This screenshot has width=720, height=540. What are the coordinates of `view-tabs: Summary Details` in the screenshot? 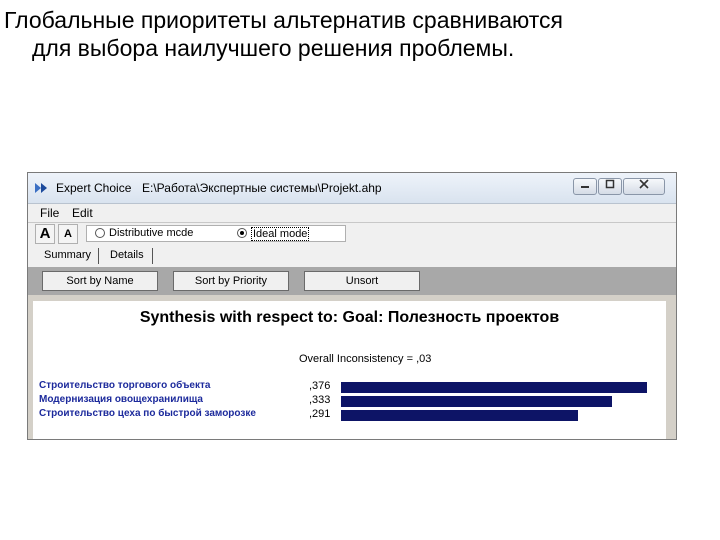 It's located at (352, 256).